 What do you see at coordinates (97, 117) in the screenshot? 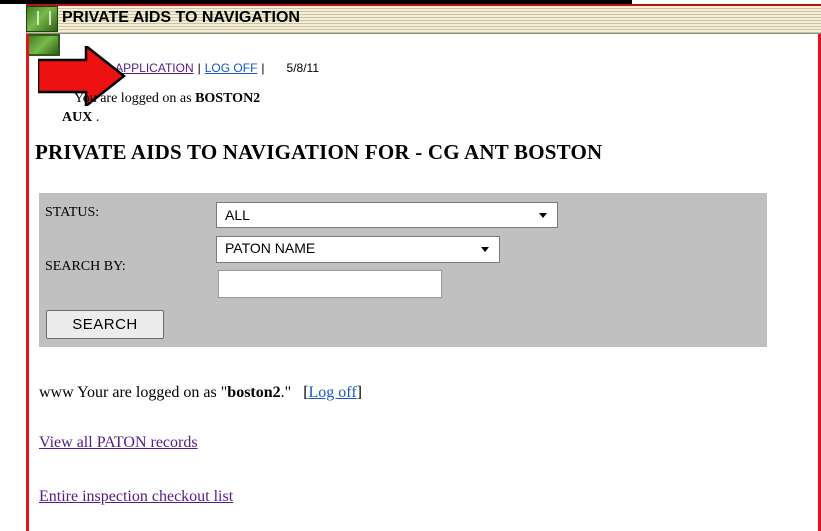
I see `user-group-suffix: .` at bounding box center [97, 117].